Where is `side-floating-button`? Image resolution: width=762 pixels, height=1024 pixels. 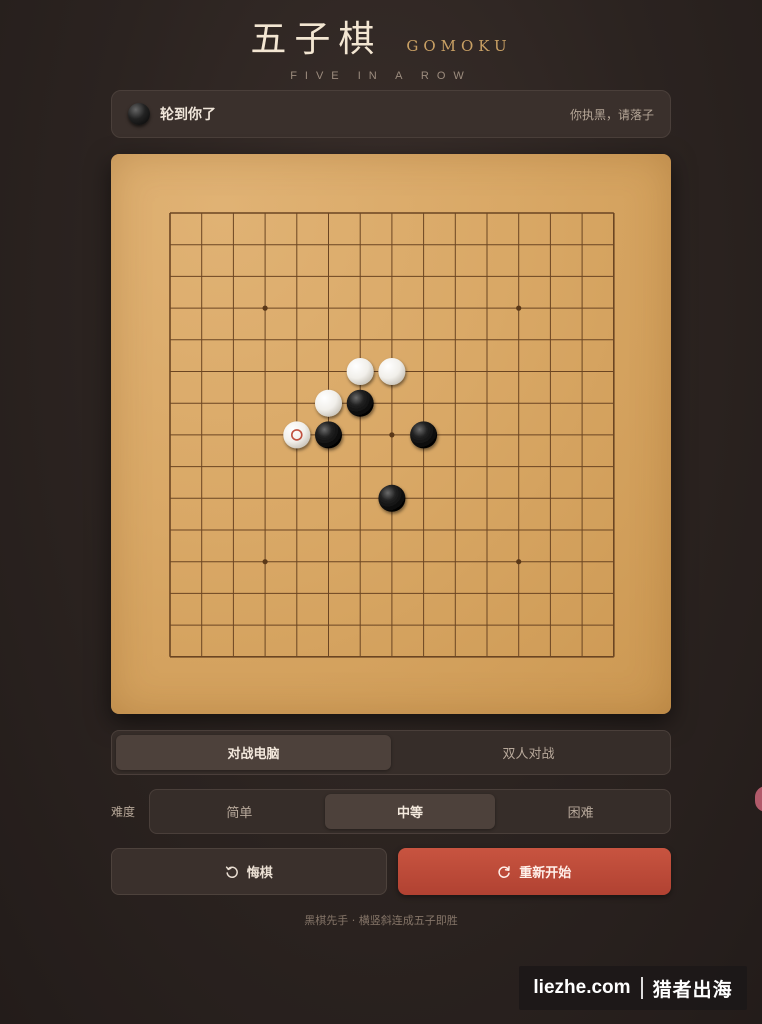 side-floating-button is located at coordinates (758, 799).